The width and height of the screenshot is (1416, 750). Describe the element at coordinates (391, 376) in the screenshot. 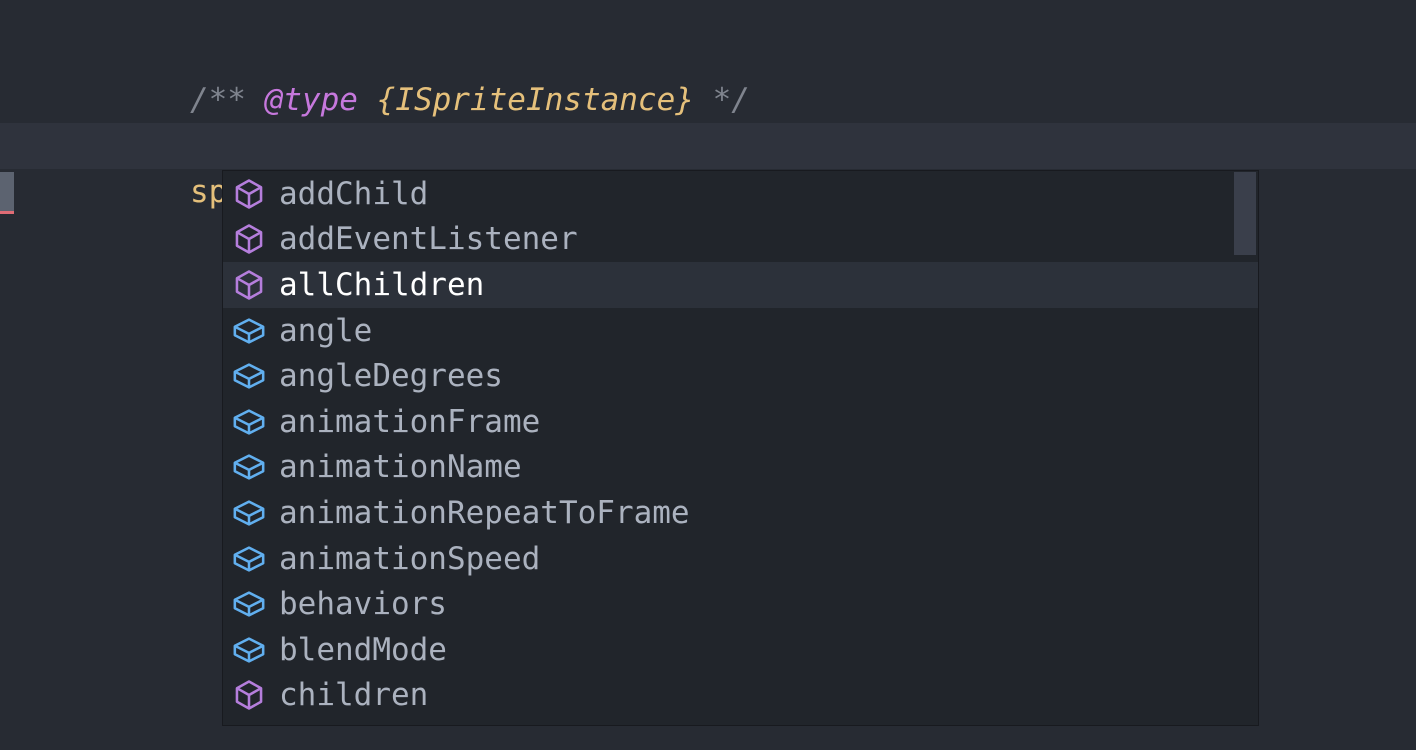

I see `suggestion-label: angleDegrees` at that location.